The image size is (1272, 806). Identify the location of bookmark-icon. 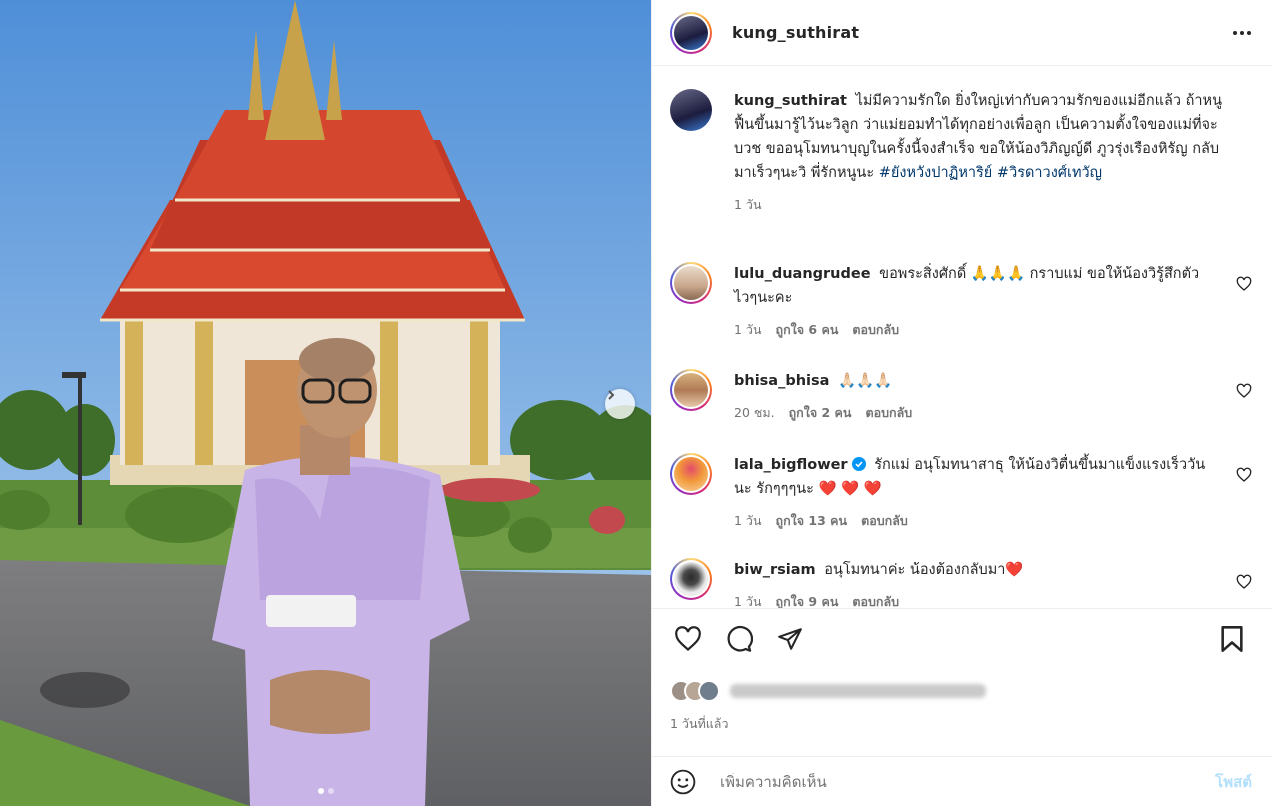
(1232, 638).